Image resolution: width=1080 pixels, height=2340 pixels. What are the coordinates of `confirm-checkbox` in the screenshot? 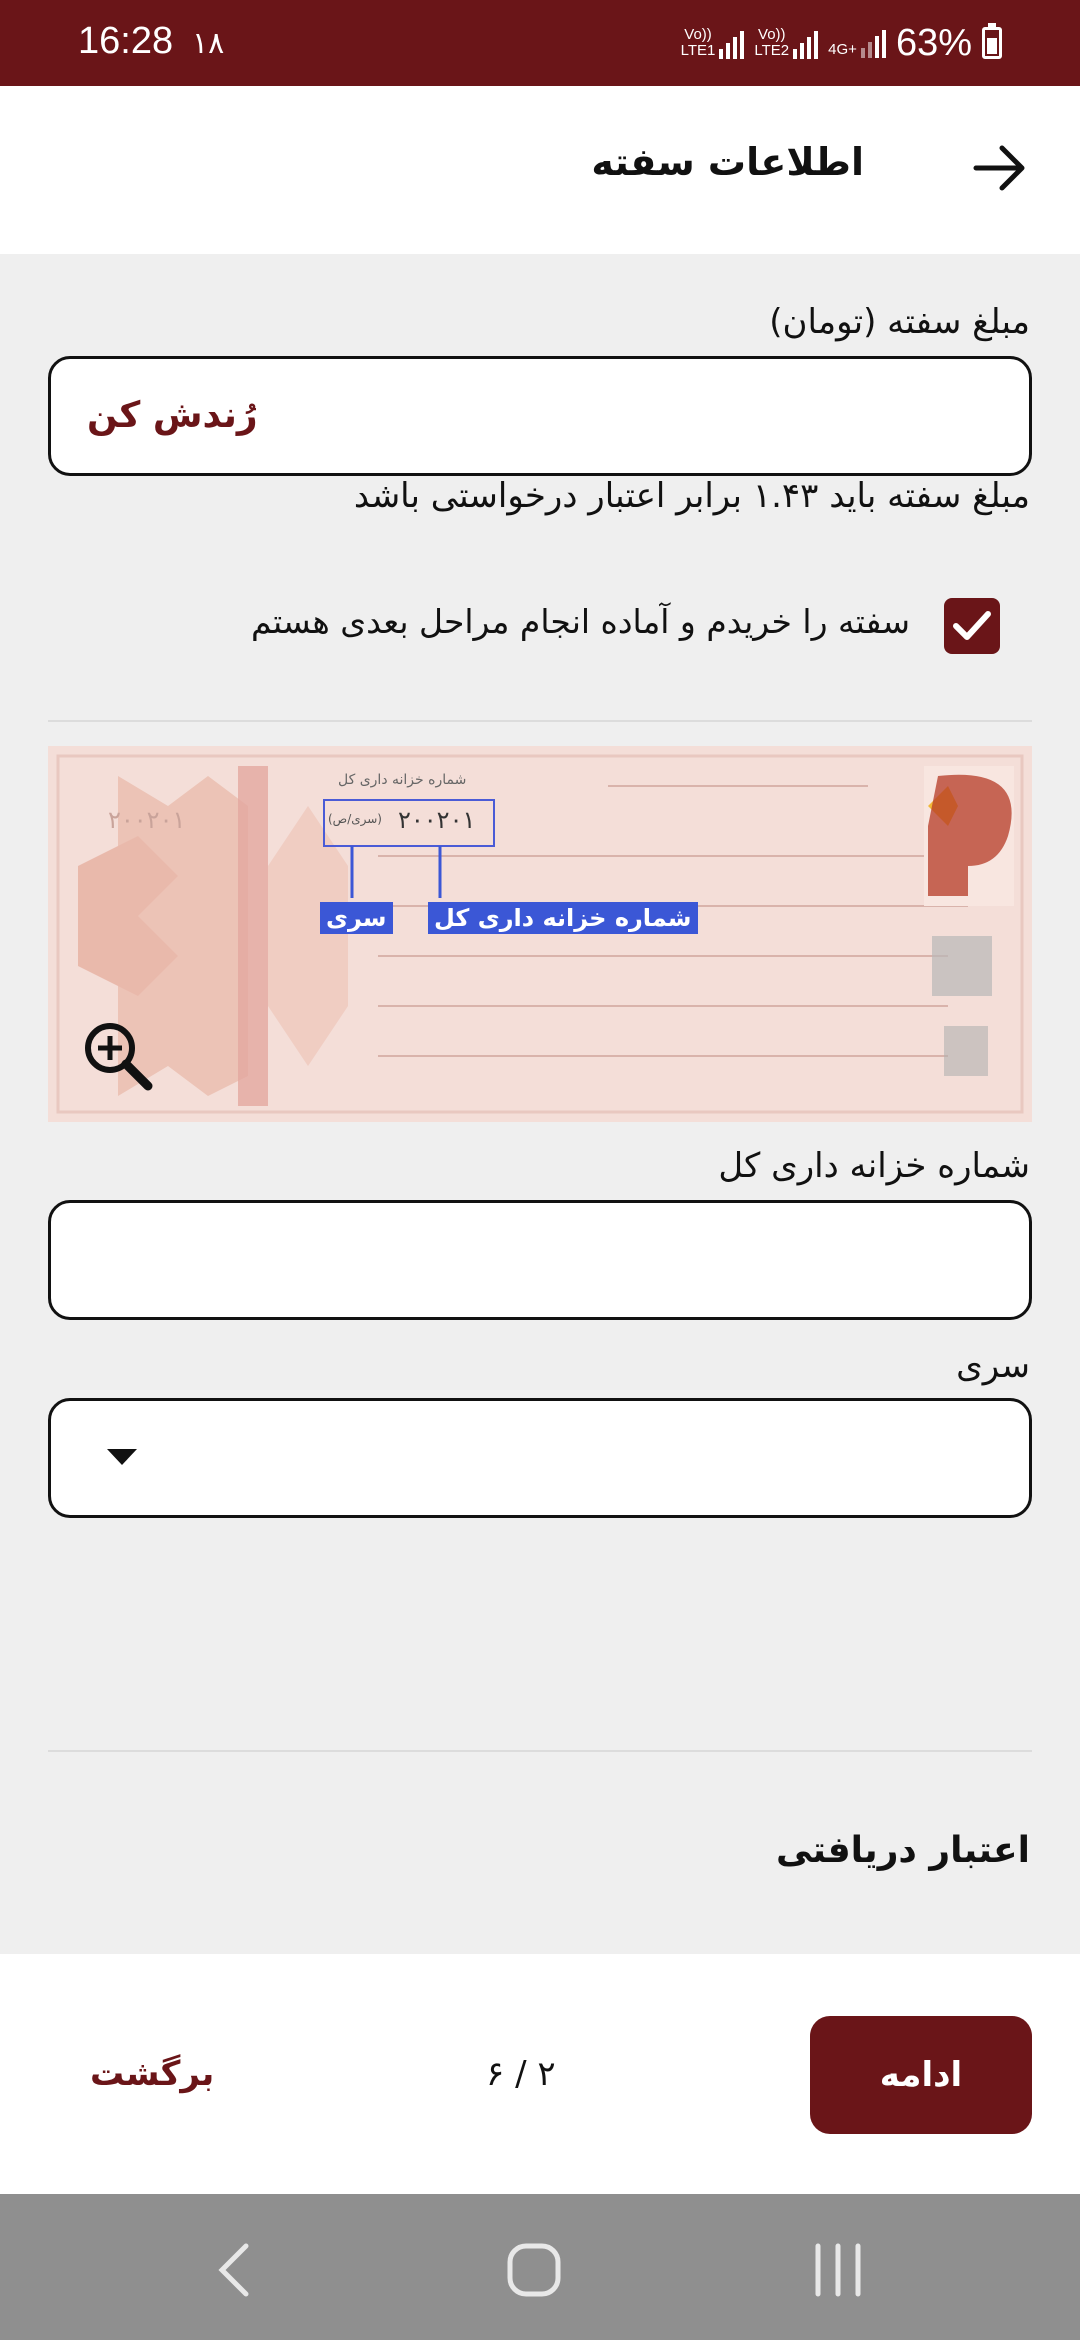 It's located at (972, 626).